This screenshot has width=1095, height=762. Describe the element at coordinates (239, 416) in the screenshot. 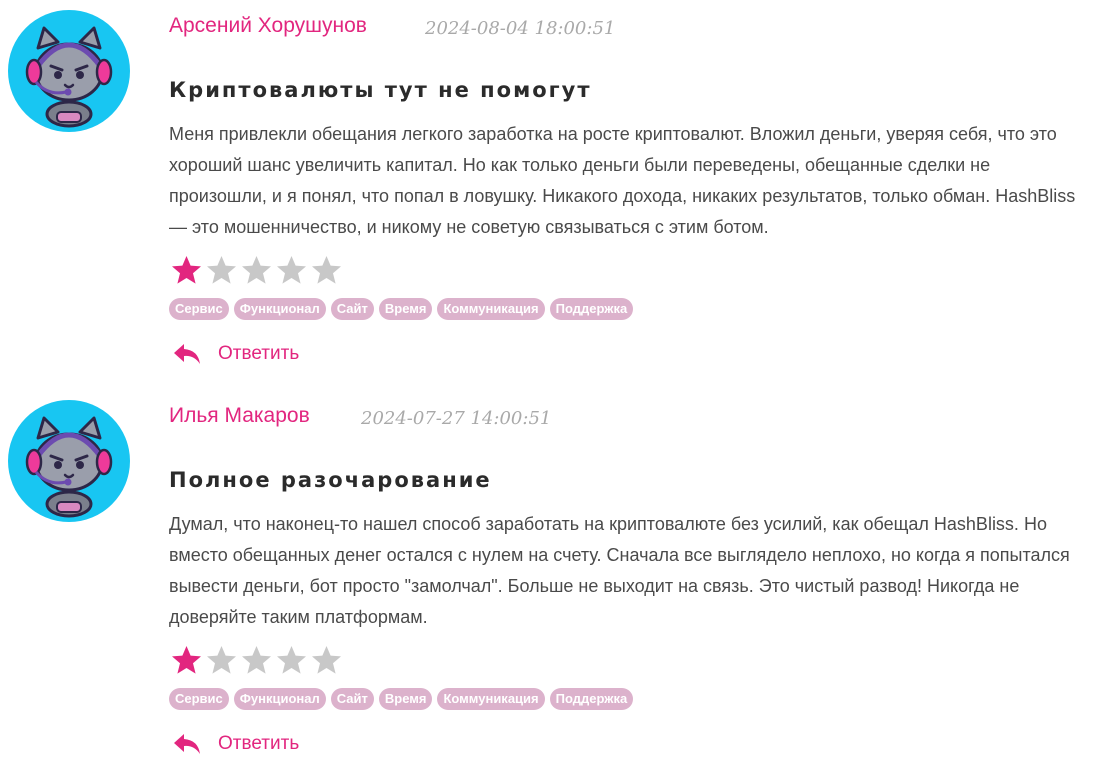

I see `review-author: Илья Макаров` at that location.